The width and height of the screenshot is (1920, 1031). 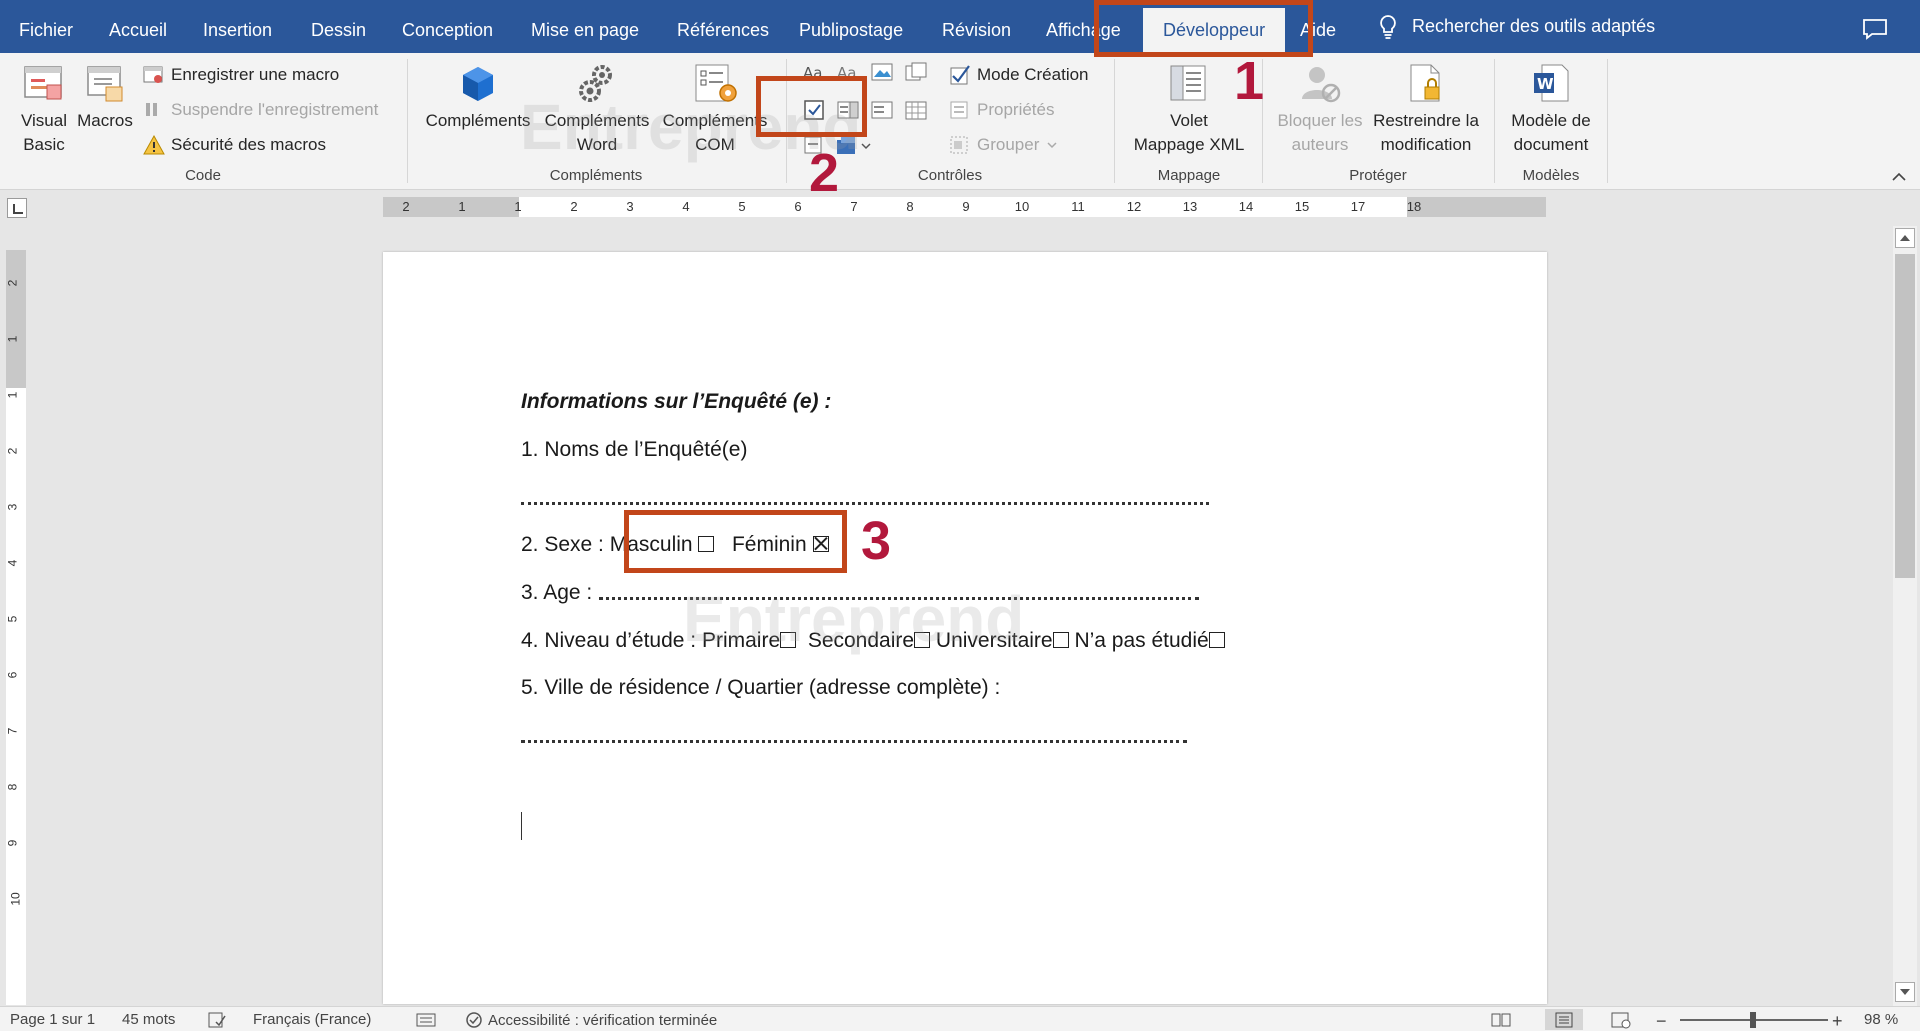 What do you see at coordinates (12, 731) in the screenshot?
I see `vruler-label: 7` at bounding box center [12, 731].